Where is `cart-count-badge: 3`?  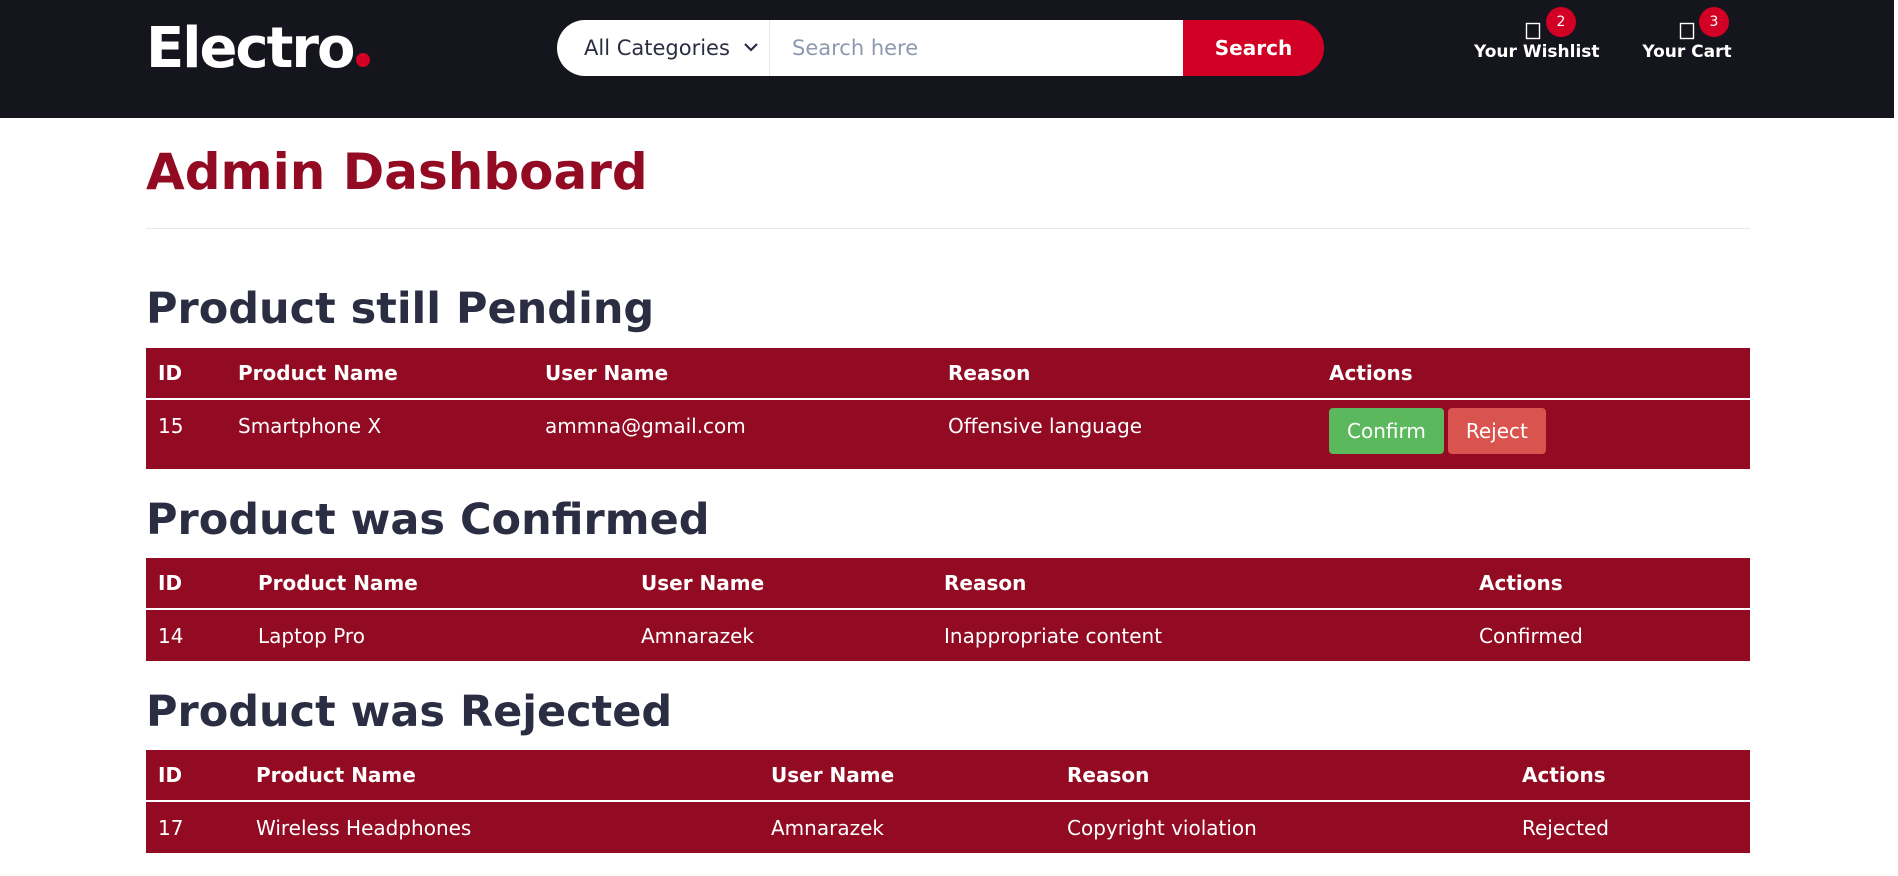
cart-count-badge: 3 is located at coordinates (1714, 22).